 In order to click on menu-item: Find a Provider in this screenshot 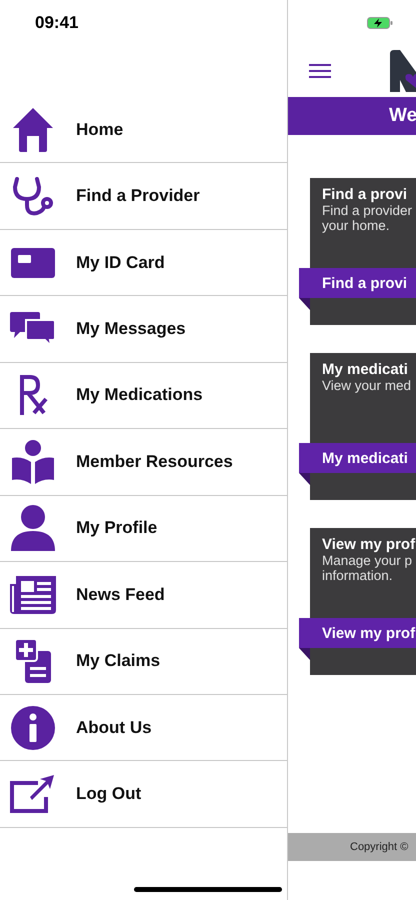, I will do `click(143, 196)`.